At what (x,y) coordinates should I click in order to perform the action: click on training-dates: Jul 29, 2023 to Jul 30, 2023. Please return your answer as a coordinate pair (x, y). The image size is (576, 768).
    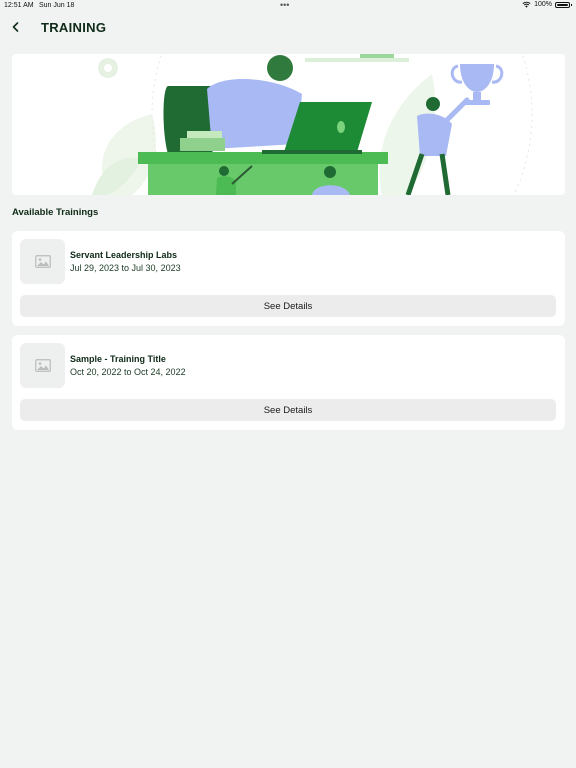
    Looking at the image, I should click on (125, 268).